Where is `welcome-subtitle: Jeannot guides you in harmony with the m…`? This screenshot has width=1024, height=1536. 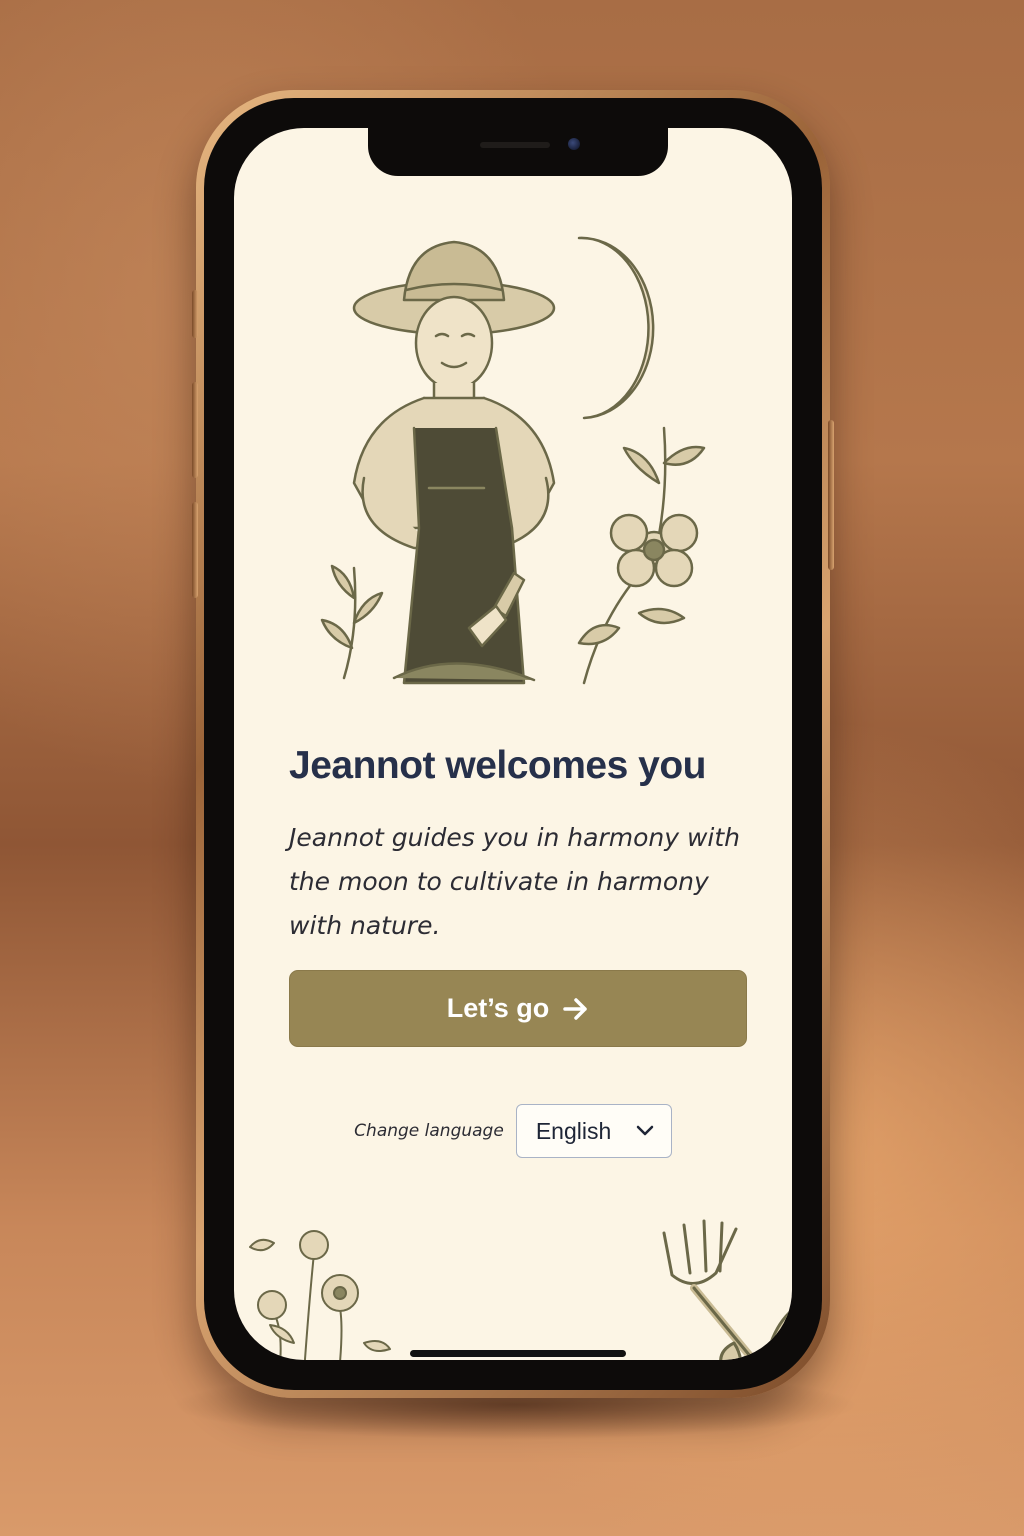
welcome-subtitle: Jeannot guides you in harmony with the m… is located at coordinates (515, 881).